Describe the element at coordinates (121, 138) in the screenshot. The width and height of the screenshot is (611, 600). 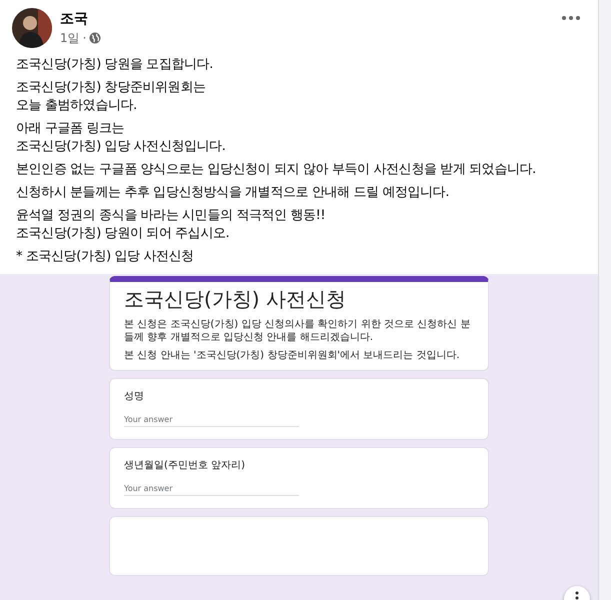
I see `post-text: 아래 구글폼 링크는 조국신당(가칭) 입당 사전신청입니다.` at that location.